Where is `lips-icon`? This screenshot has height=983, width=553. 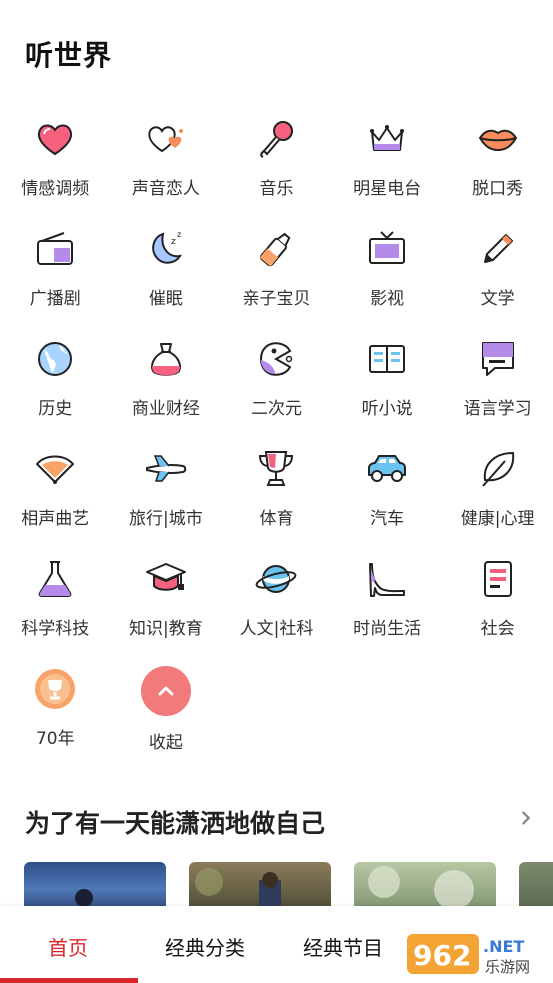 lips-icon is located at coordinates (498, 139).